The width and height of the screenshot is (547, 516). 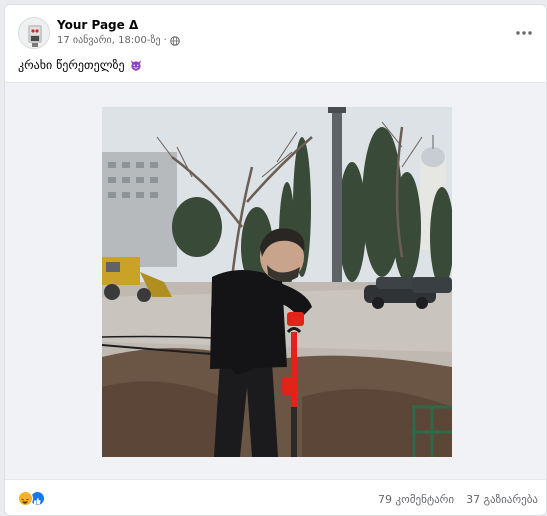 I want to click on shares-count-link: 37 გაზიარება, so click(x=502, y=499).